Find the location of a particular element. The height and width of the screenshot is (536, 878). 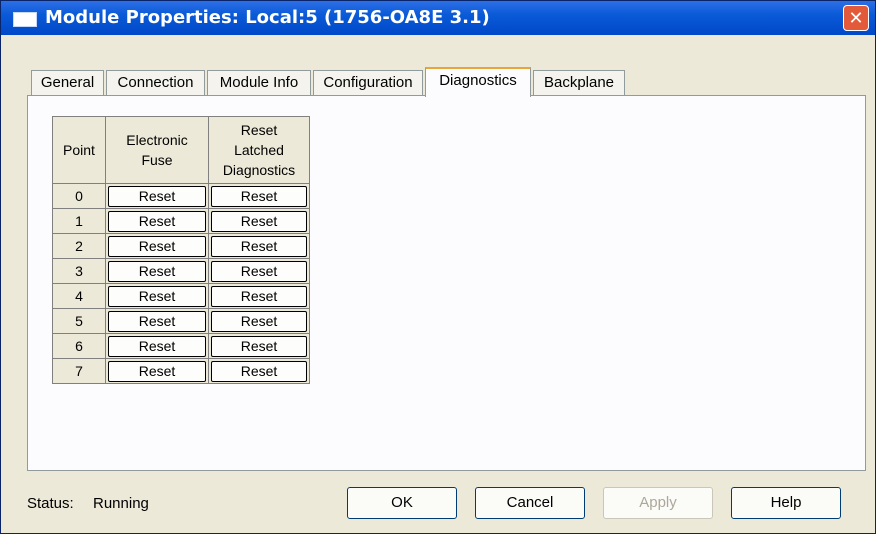

point-number: 5 is located at coordinates (79, 321).